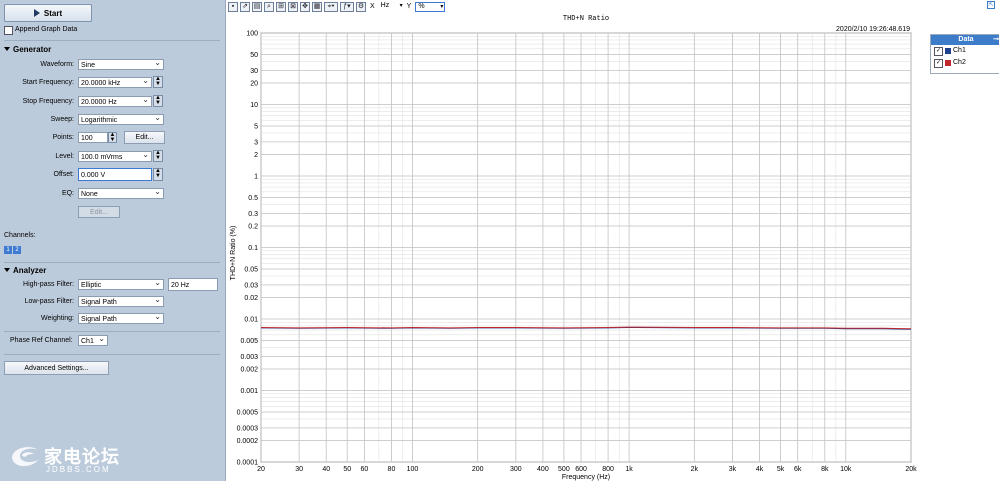 The height and width of the screenshot is (481, 999). Describe the element at coordinates (959, 50) in the screenshot. I see `ch1-label: Ch1` at that location.